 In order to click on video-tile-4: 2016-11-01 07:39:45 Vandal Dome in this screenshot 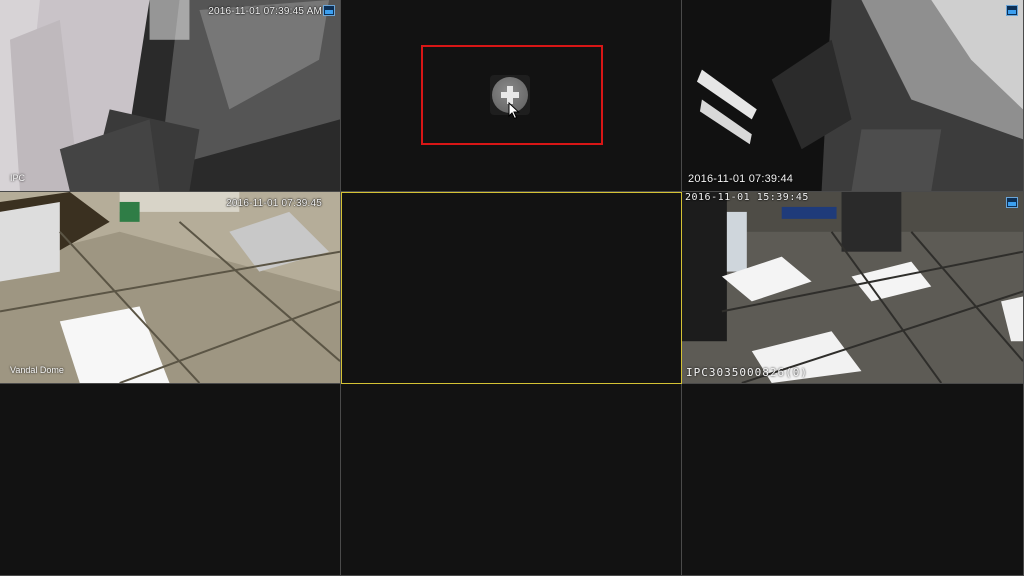, I will do `click(170, 288)`.